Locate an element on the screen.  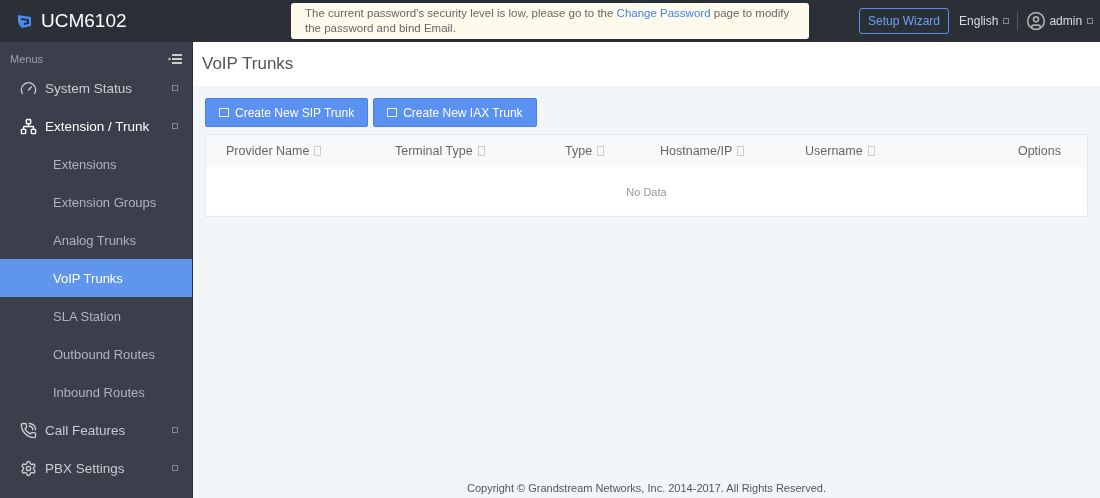
product-name: UCM6102 is located at coordinates (84, 21).